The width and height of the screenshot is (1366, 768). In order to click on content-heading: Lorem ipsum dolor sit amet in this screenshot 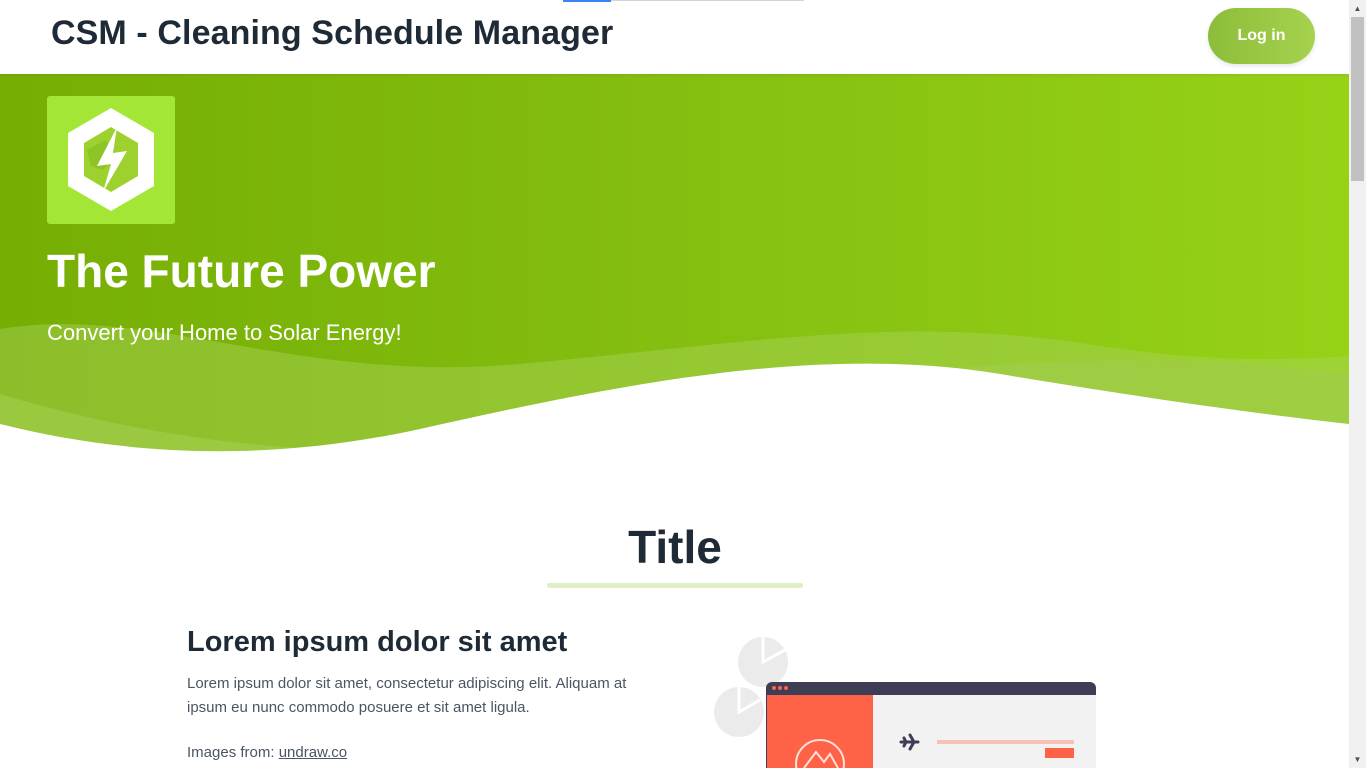, I will do `click(377, 642)`.